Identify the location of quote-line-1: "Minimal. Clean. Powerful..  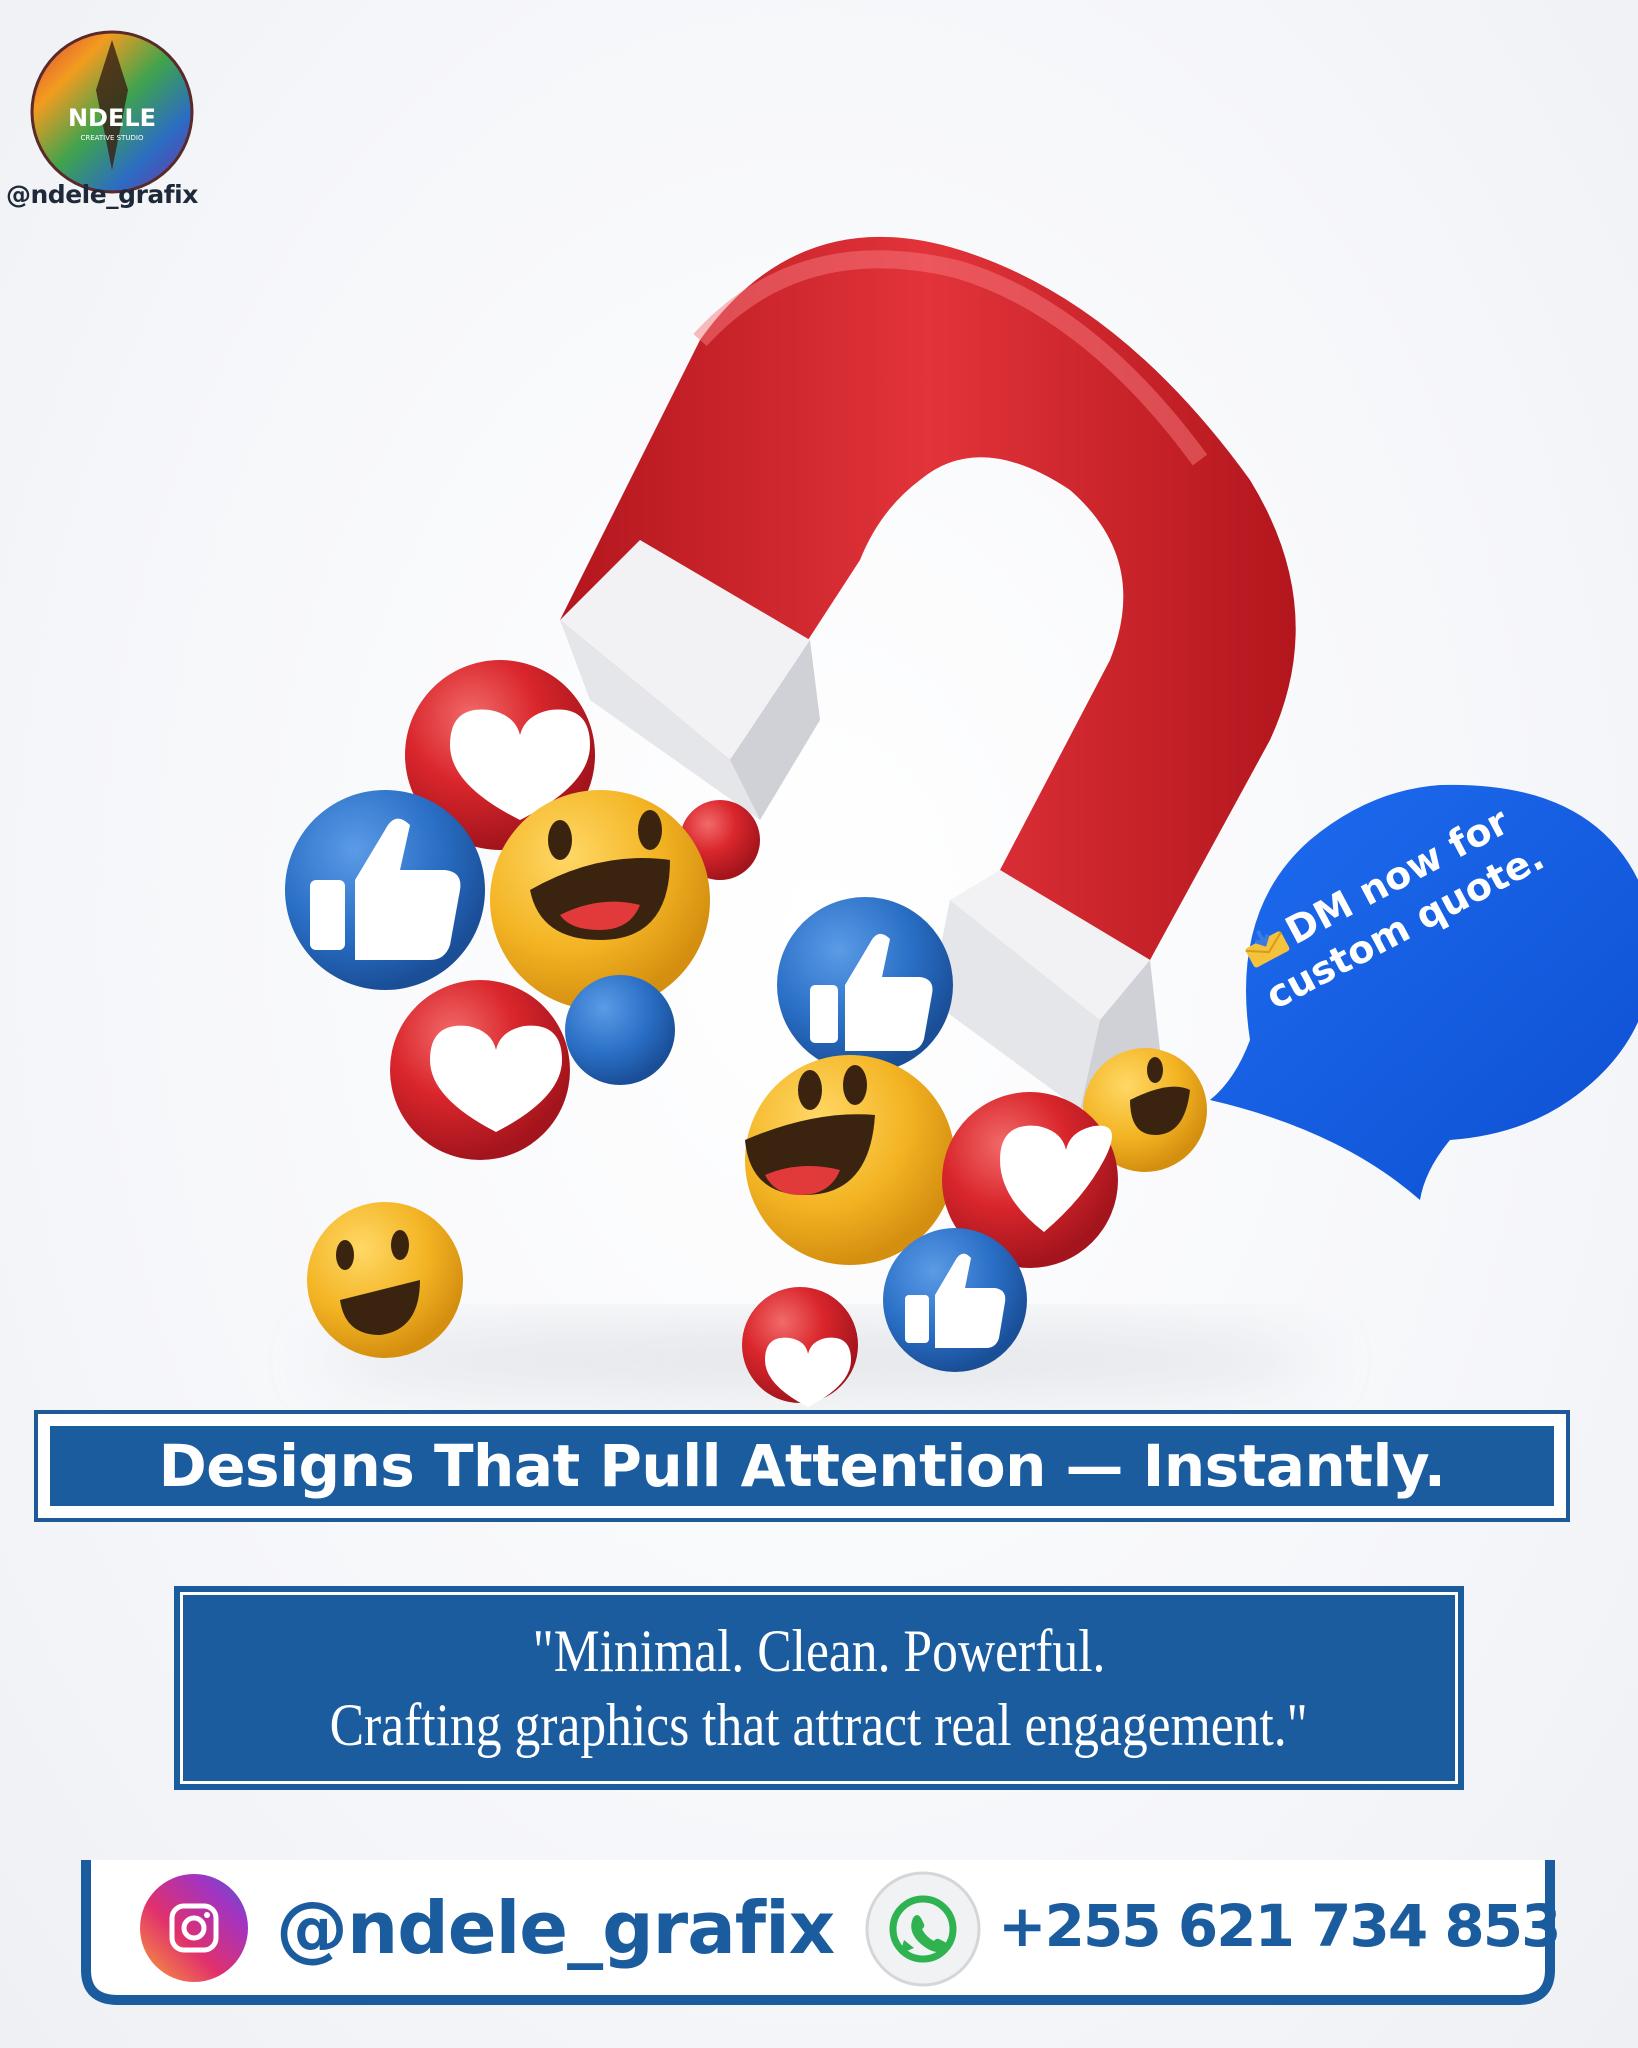
(819, 1651).